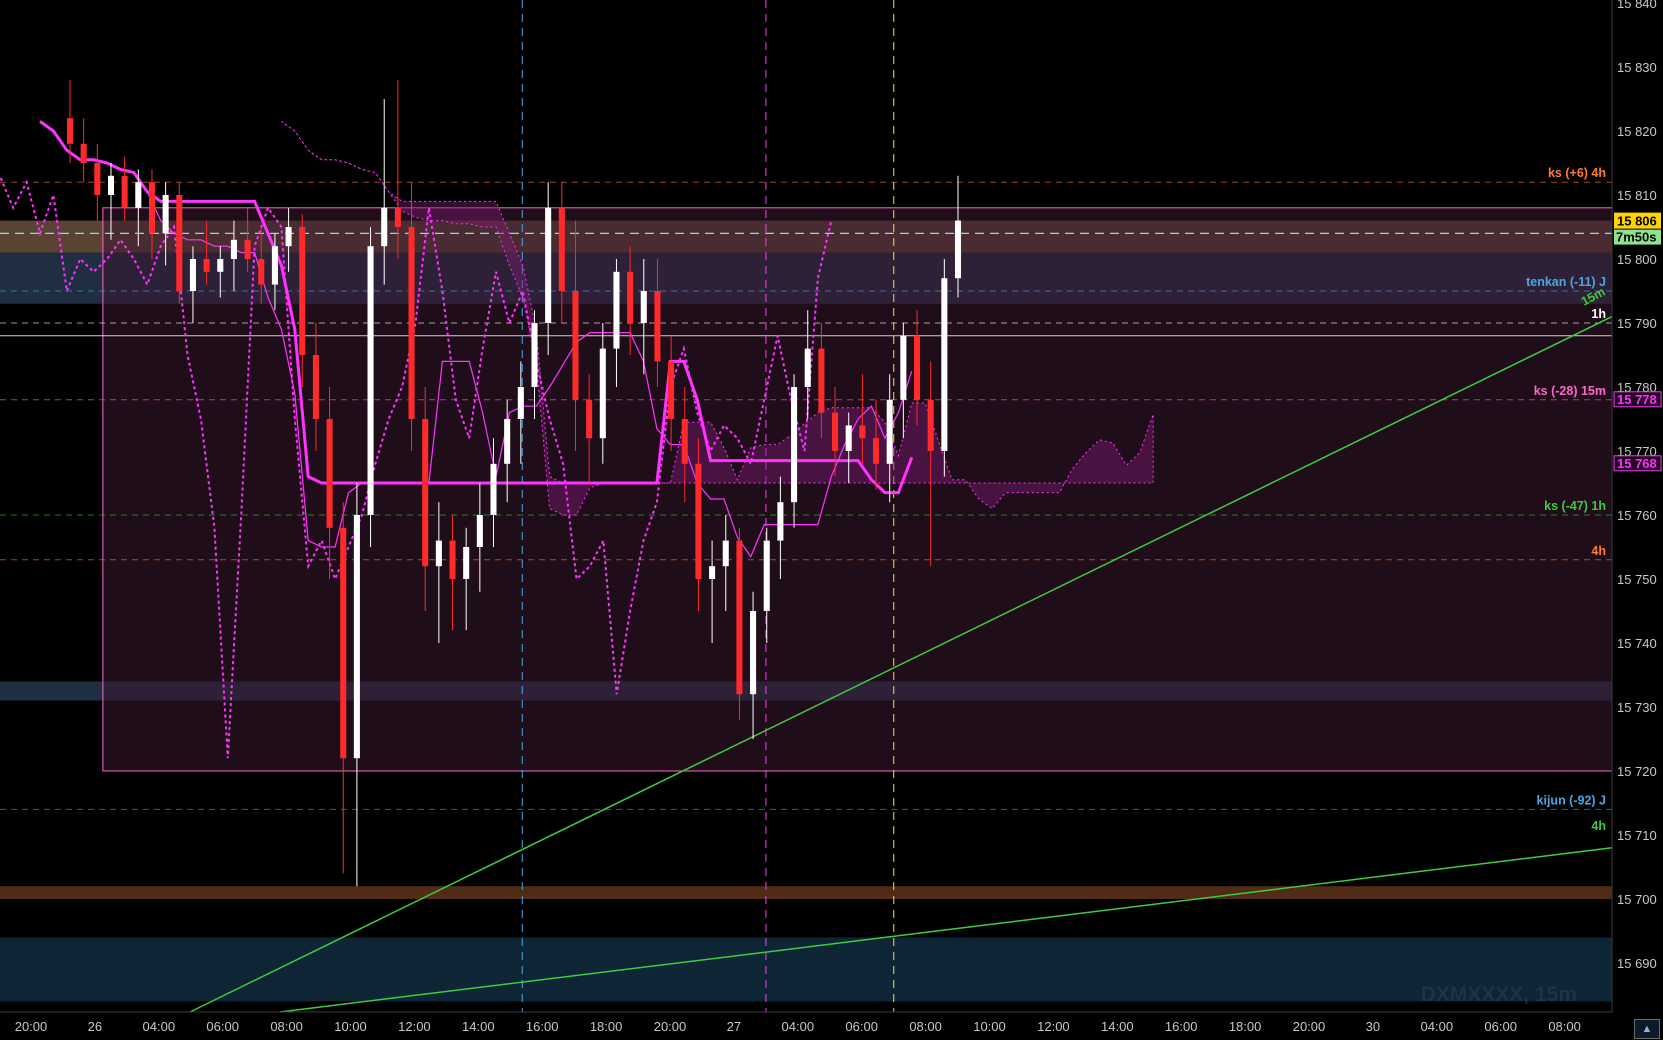 This screenshot has height=1040, width=1663. Describe the element at coordinates (1637, 515) in the screenshot. I see `price-tick-label: 15 760` at that location.